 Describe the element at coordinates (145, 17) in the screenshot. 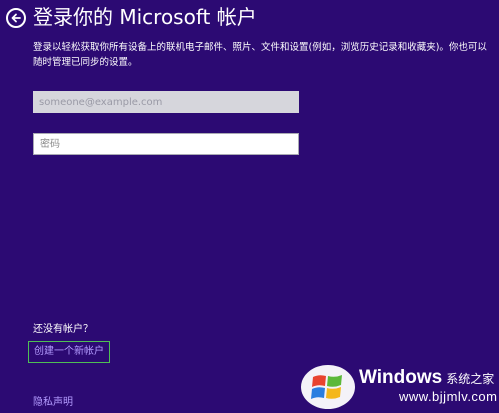

I see `page-title: 登录你的 Microsoft 帐户` at that location.